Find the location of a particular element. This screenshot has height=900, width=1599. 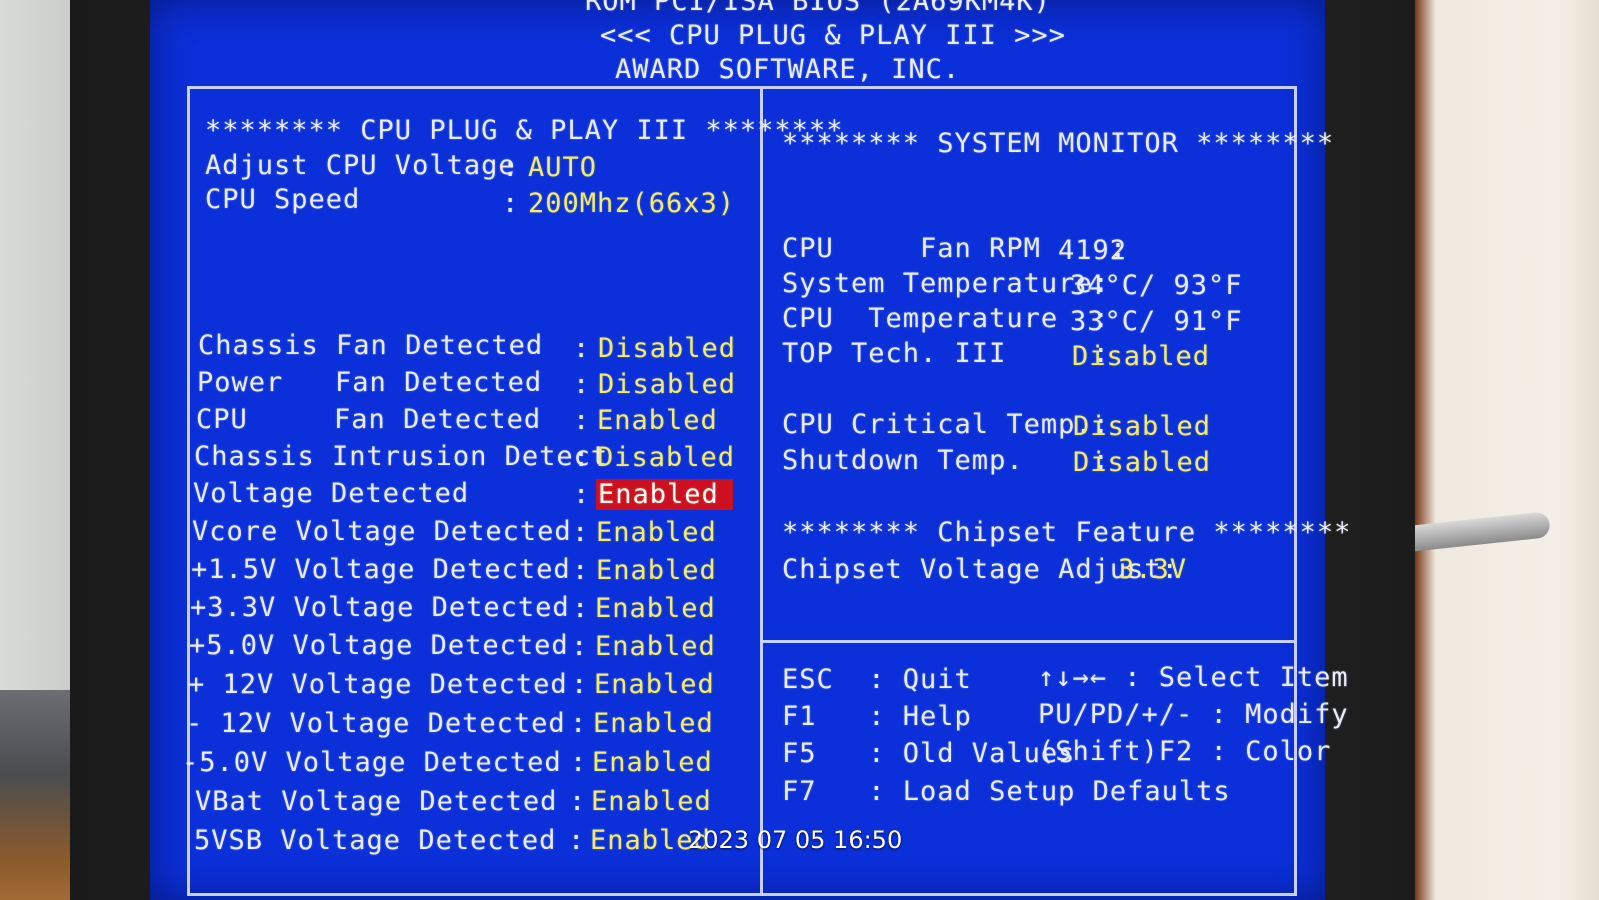

help-arrows-select: ↑↓→← : Select Item is located at coordinates (1193, 677).